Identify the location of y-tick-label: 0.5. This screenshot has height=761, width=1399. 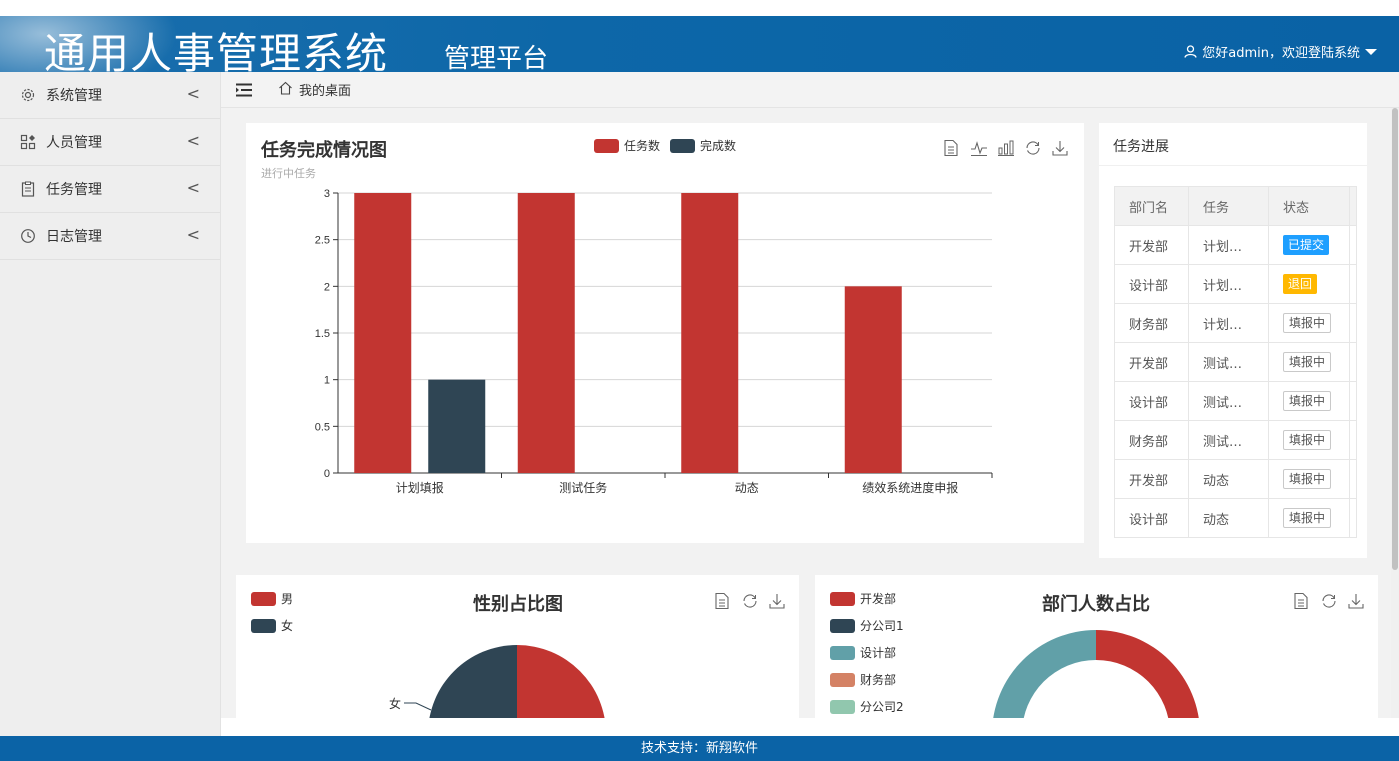
(322, 427).